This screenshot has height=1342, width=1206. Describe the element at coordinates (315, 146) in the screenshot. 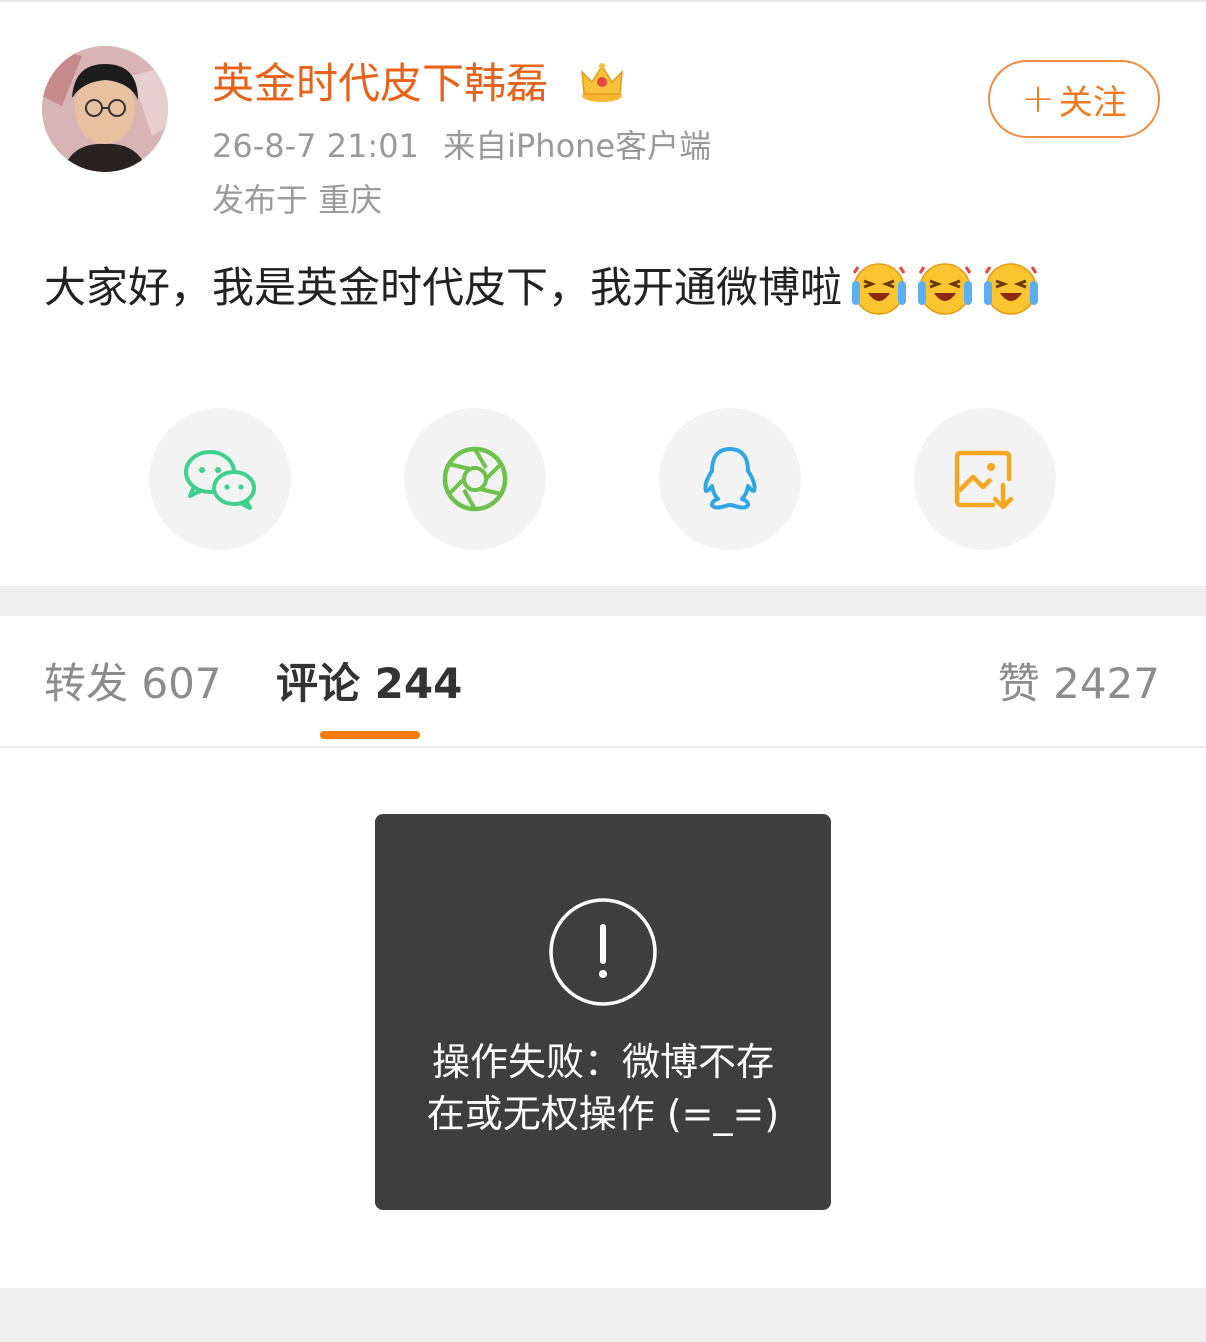

I see `post-timestamp: 26-8-7 21:01` at that location.